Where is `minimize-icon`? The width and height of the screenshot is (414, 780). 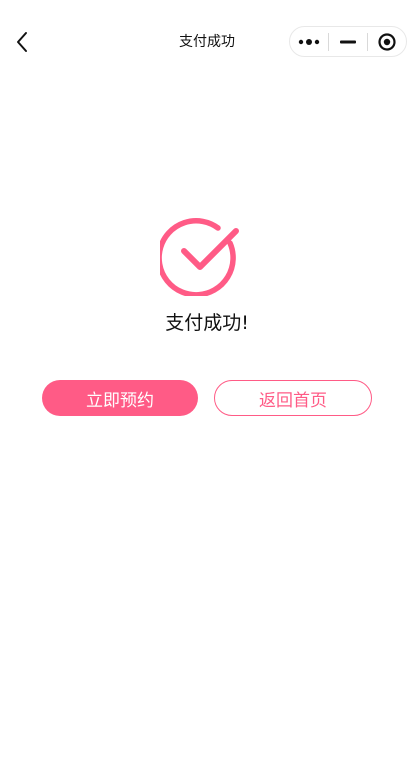
minimize-icon is located at coordinates (348, 41).